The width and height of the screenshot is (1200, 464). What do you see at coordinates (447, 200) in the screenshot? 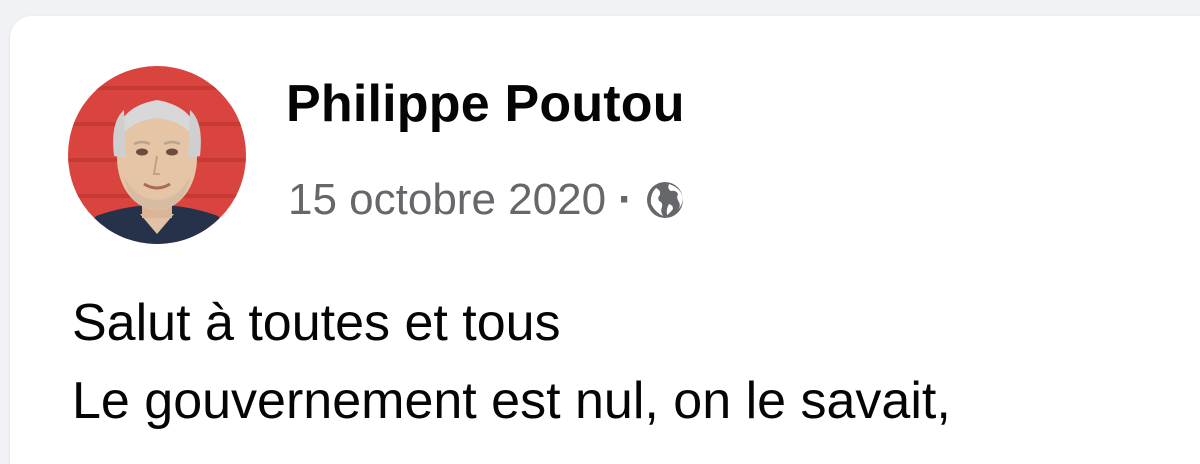
I see `post-date: 15 octobre 2020` at bounding box center [447, 200].